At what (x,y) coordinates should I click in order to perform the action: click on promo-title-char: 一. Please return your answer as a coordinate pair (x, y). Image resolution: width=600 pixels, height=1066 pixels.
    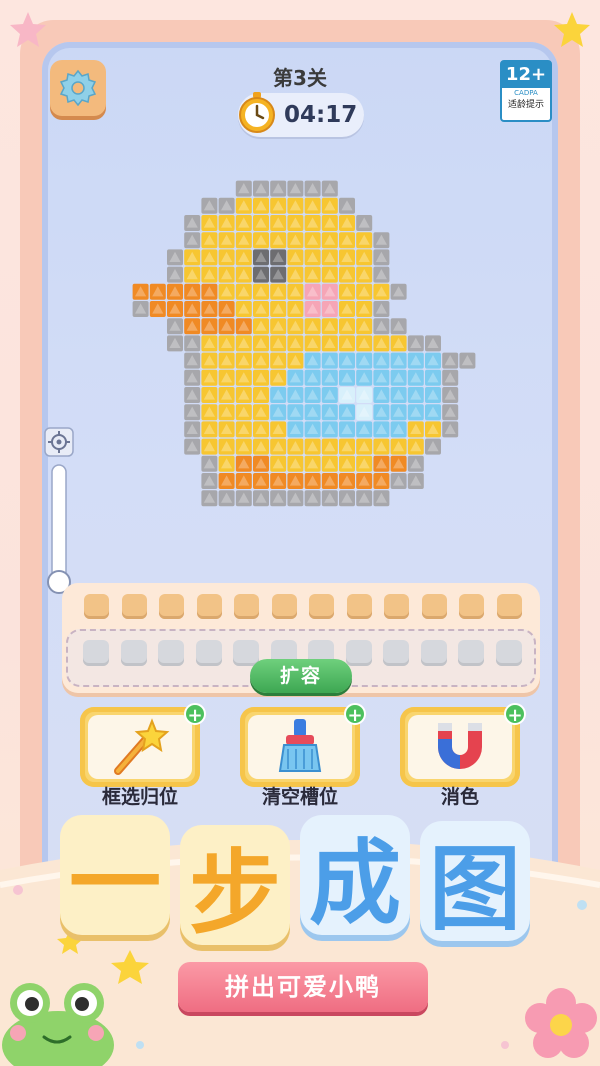
    Looking at the image, I should click on (115, 876).